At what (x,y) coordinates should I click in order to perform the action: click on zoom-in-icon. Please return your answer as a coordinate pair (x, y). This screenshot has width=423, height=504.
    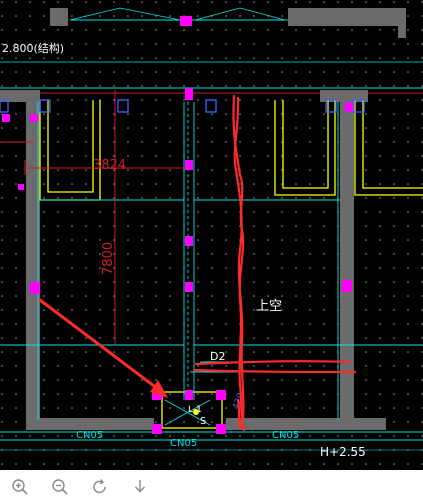
    Looking at the image, I should click on (20, 487).